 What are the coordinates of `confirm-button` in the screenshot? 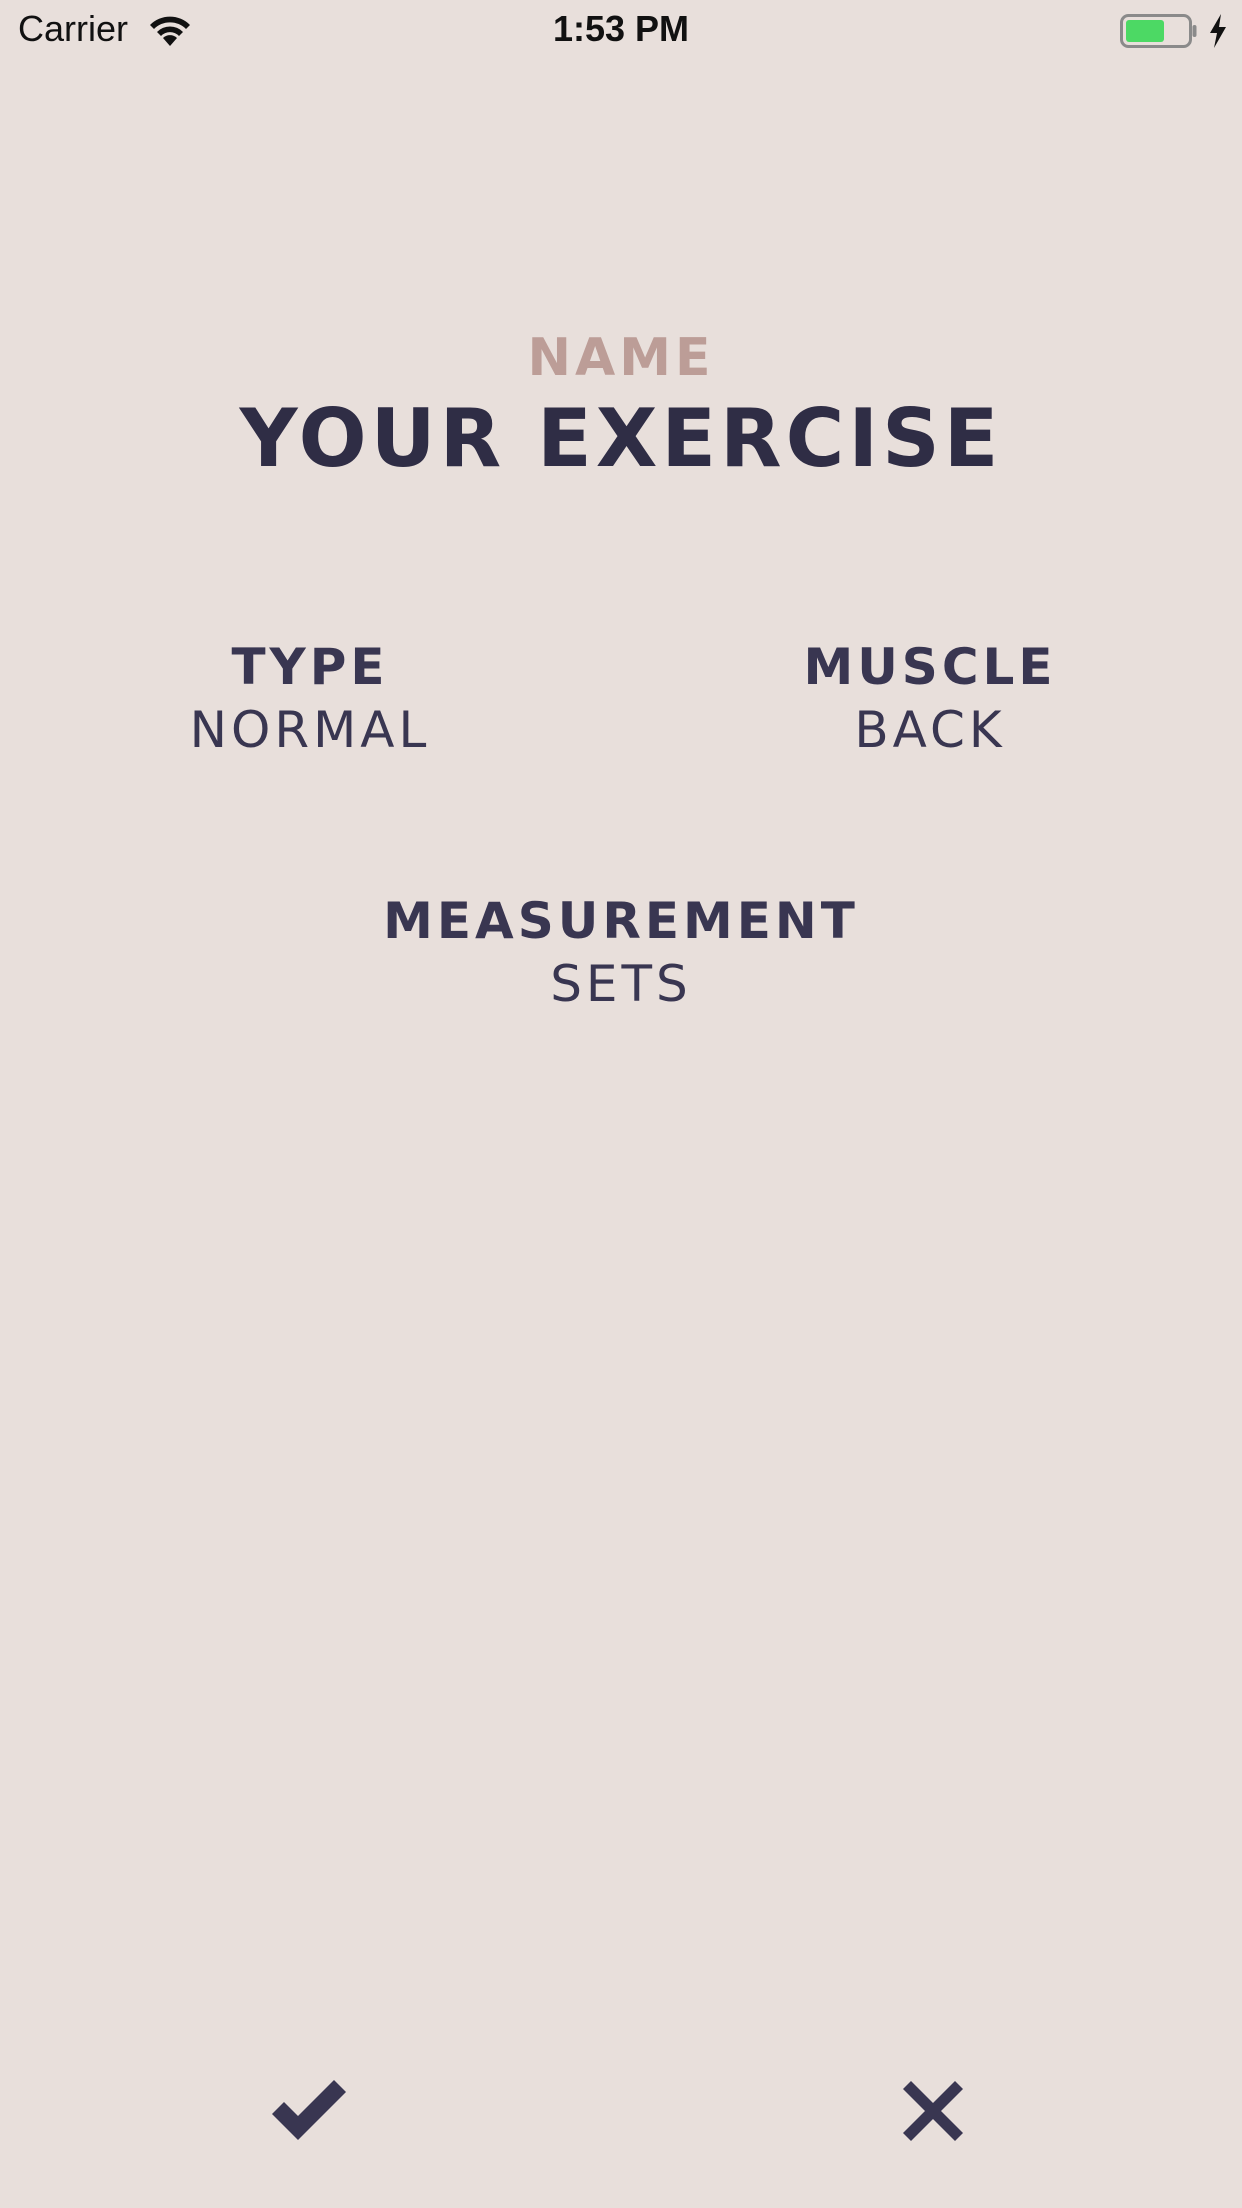 It's located at (310, 2111).